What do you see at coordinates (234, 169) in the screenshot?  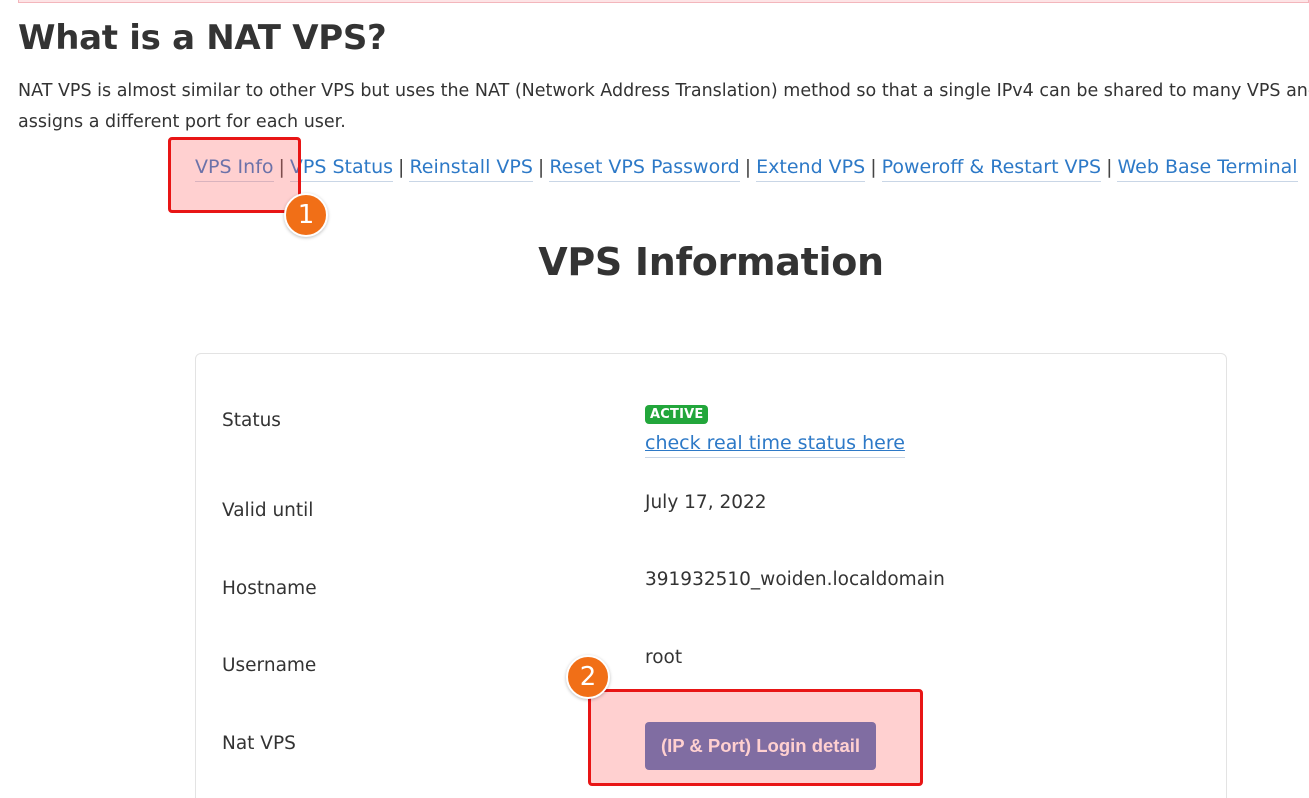 I see `nav-vps-info: VPS Info` at bounding box center [234, 169].